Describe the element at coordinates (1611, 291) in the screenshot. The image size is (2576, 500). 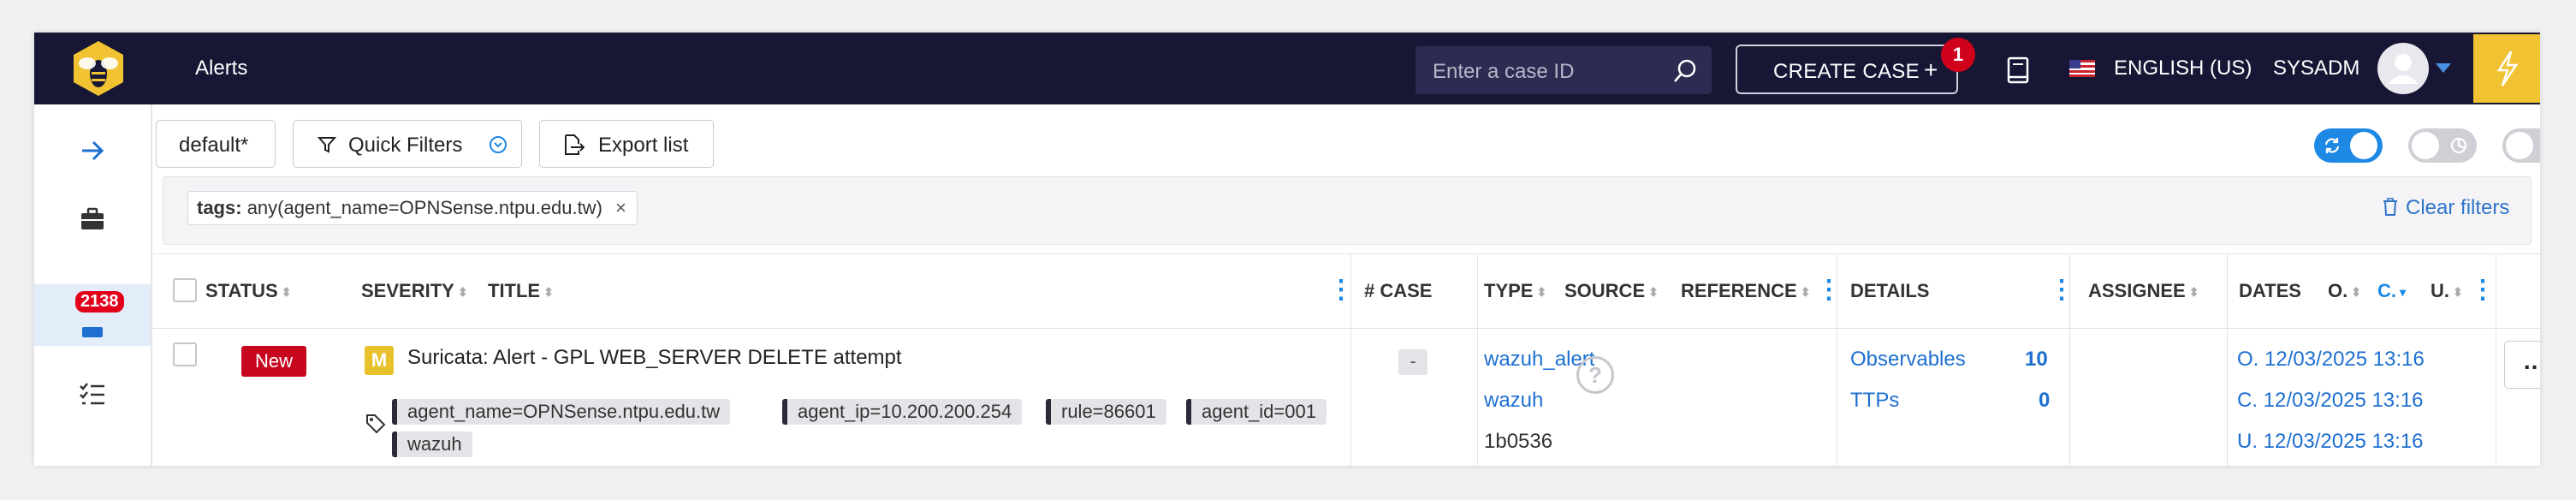
I see `column-header-source: SOURCE ⬍` at that location.